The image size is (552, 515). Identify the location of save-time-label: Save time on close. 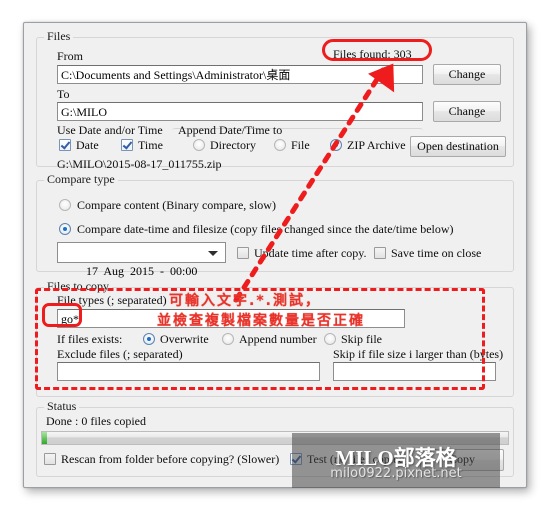
(436, 253).